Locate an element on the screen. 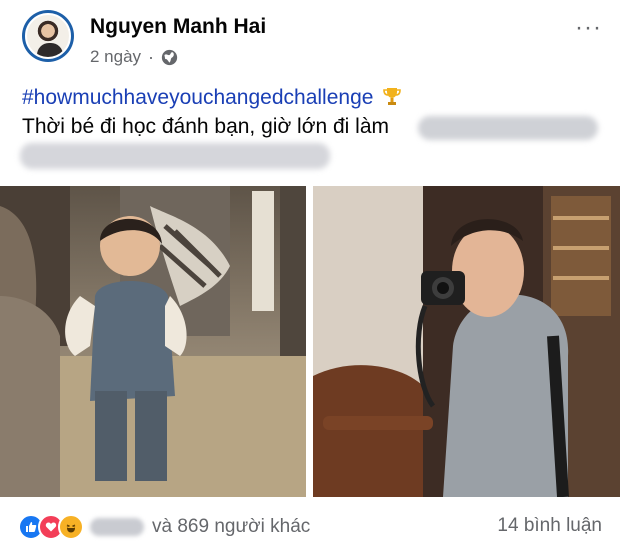  post-time: 2 ngày is located at coordinates (115, 57).